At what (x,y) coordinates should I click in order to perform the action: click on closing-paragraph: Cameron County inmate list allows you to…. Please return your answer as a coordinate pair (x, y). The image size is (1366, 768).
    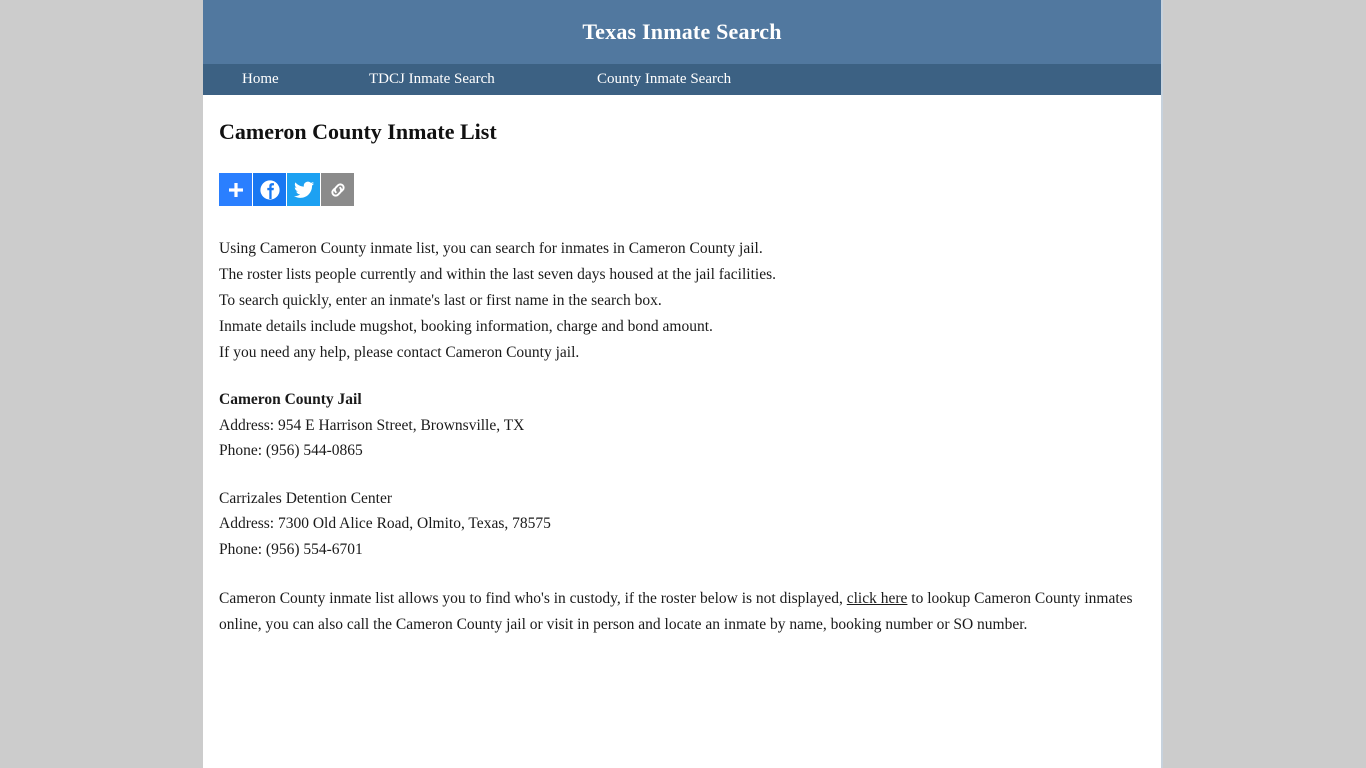
    Looking at the image, I should click on (682, 612).